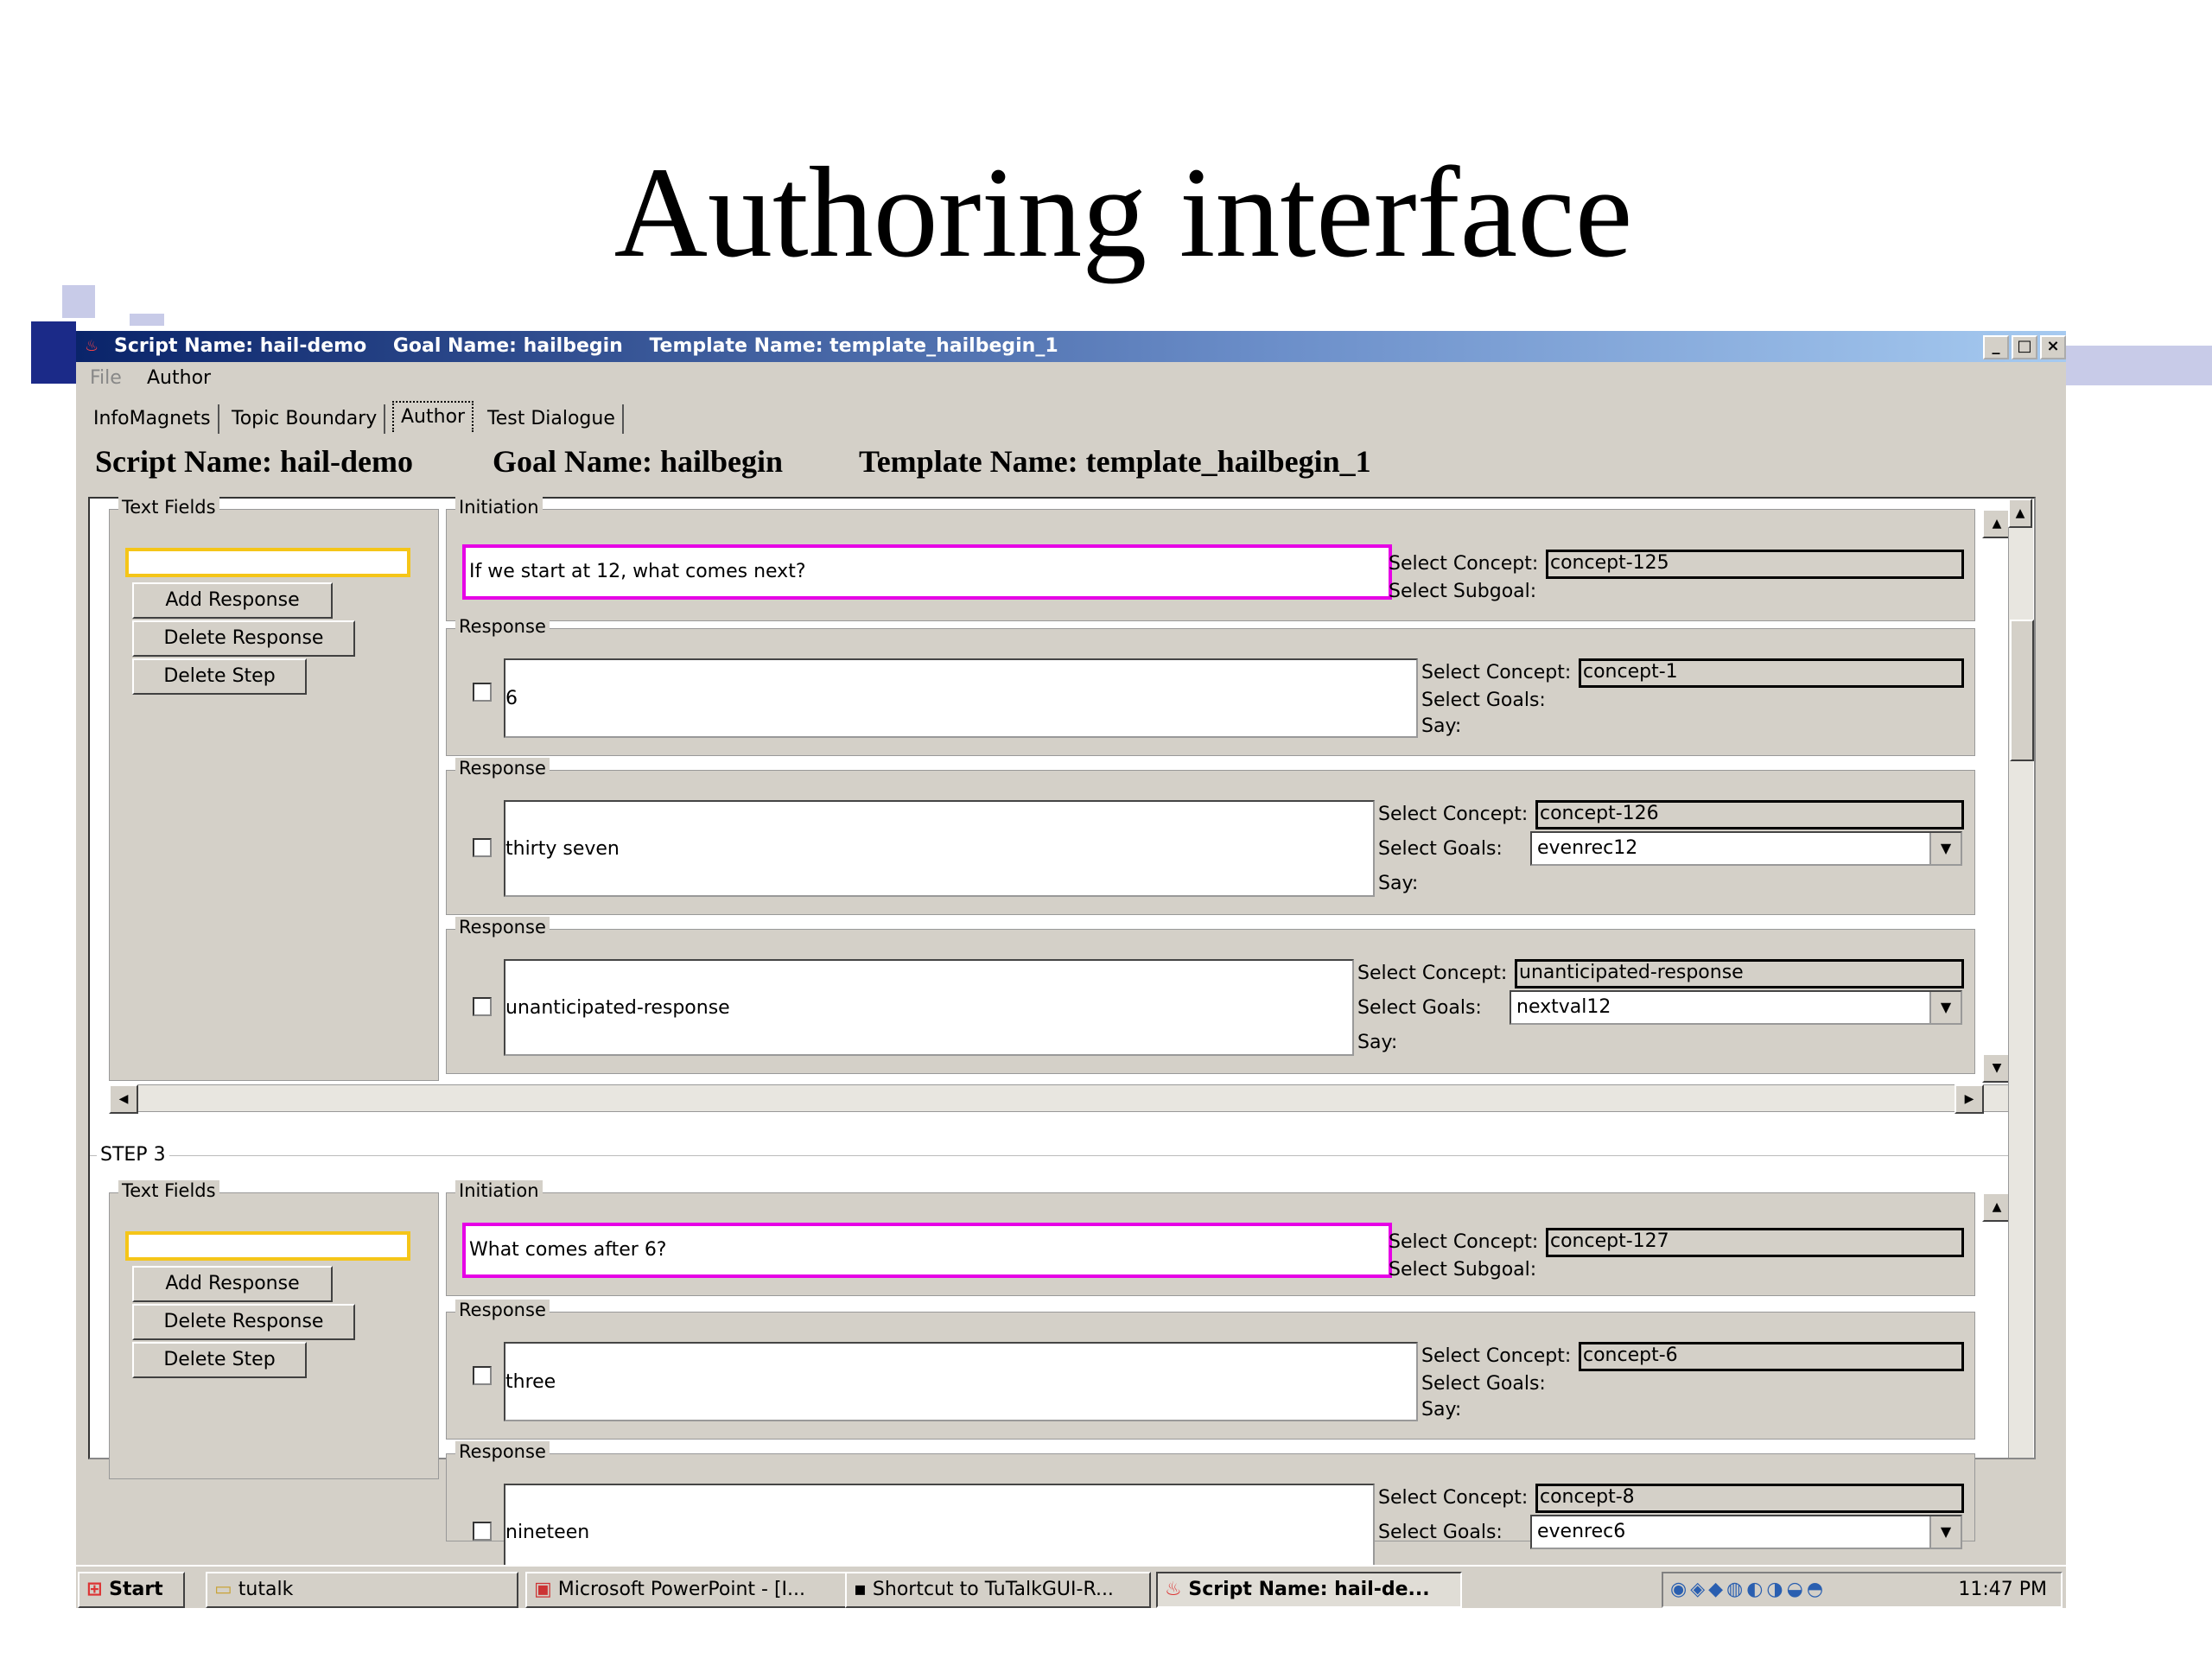  Describe the element at coordinates (2002, 1589) in the screenshot. I see `clock: 11:47 PM` at that location.